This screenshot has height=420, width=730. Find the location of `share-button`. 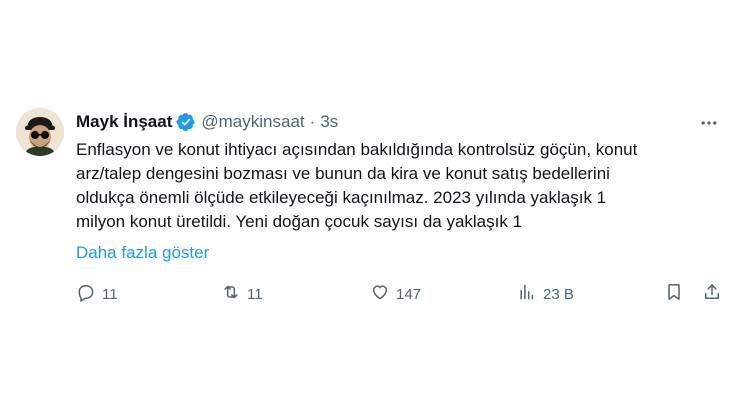

share-button is located at coordinates (712, 294).